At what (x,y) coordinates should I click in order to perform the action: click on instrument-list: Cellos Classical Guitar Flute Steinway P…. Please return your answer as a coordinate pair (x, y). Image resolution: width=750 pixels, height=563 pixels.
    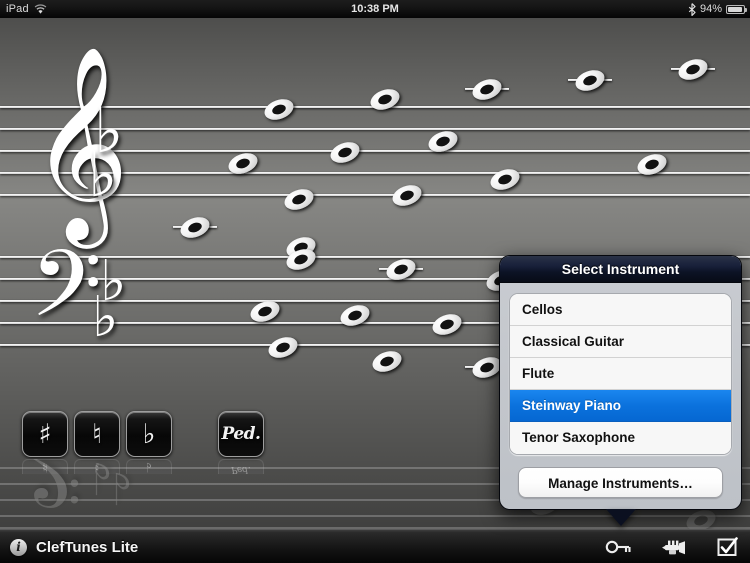
    Looking at the image, I should click on (620, 374).